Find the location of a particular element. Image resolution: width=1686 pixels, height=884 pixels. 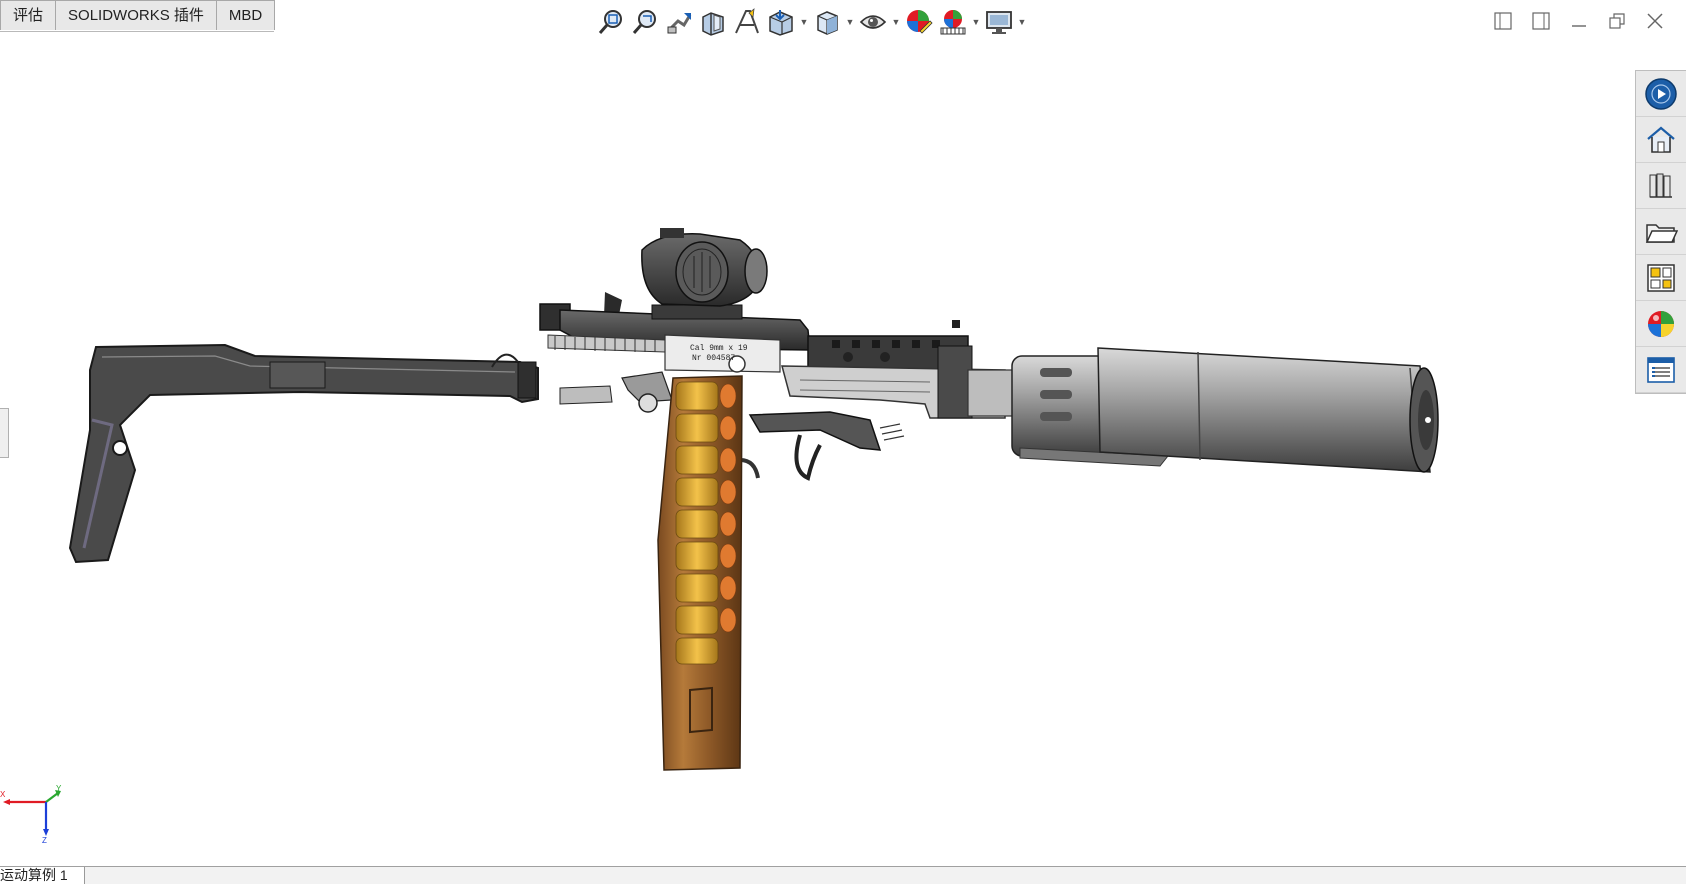

home-icon is located at coordinates (1661, 140).